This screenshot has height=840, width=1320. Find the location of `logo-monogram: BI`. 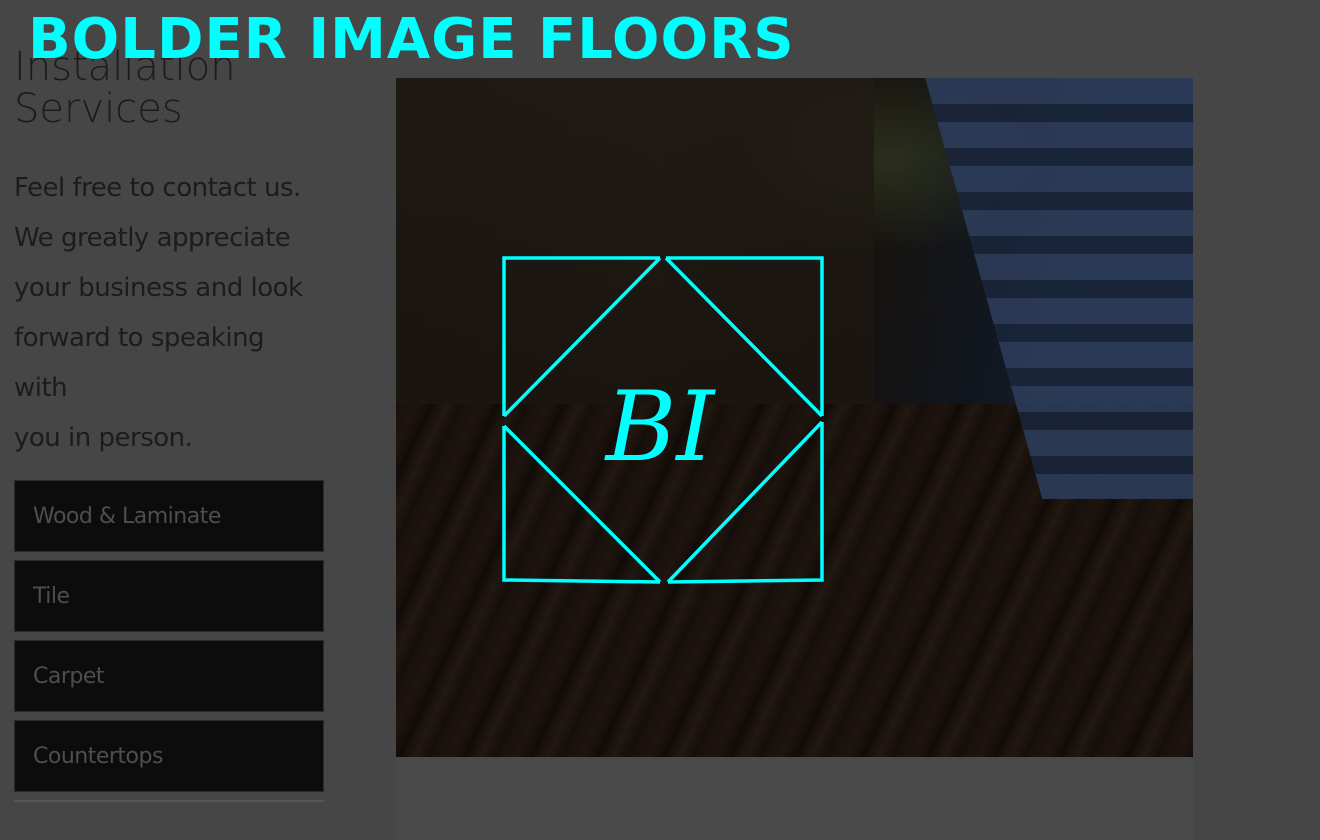

logo-monogram: BI is located at coordinates (660, 427).